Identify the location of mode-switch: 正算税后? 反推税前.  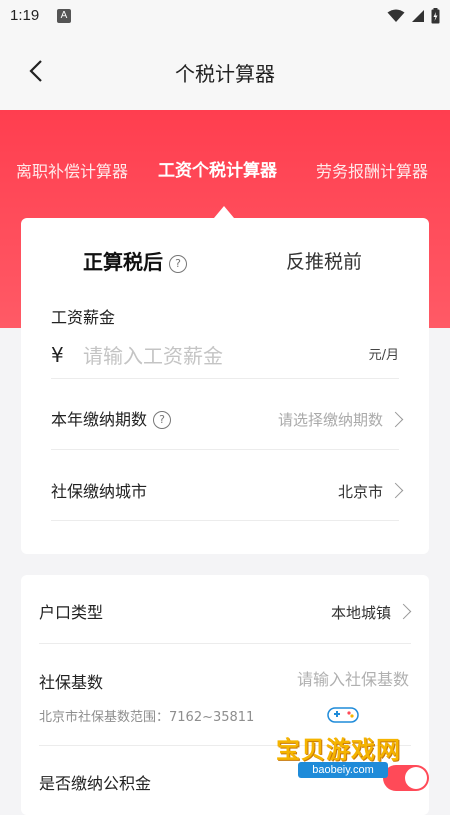
(225, 263).